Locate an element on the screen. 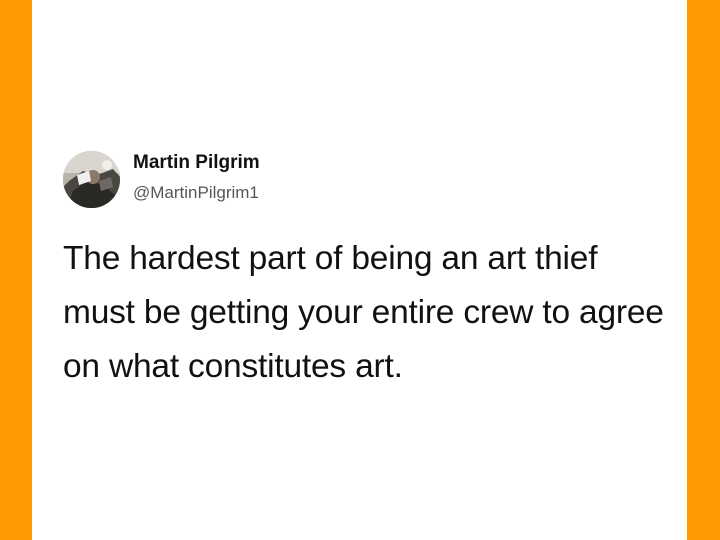 The width and height of the screenshot is (720, 540). profile-photo-icon is located at coordinates (91, 179).